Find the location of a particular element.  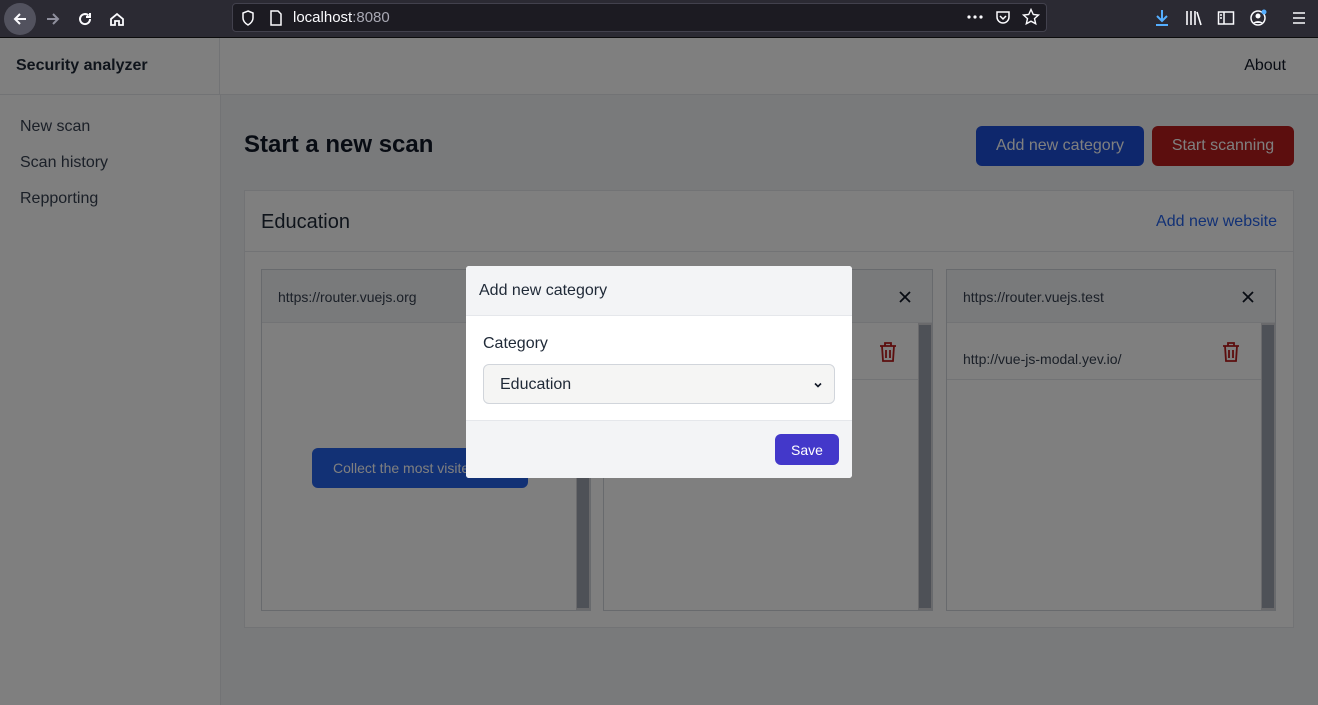

add-category-modal: Add new category Category Education Save is located at coordinates (659, 372).